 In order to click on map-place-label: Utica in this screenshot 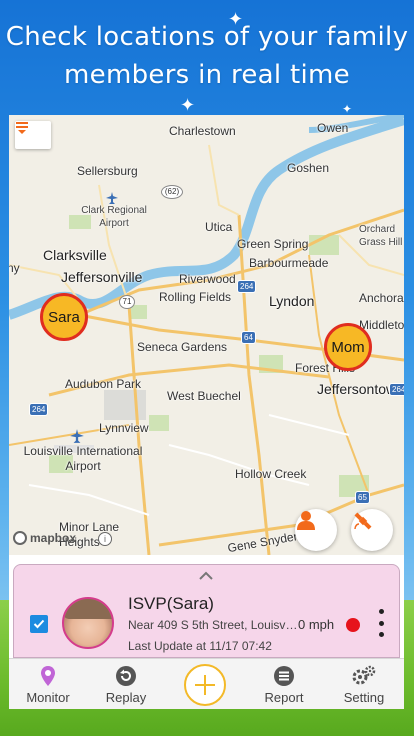, I will do `click(219, 227)`.